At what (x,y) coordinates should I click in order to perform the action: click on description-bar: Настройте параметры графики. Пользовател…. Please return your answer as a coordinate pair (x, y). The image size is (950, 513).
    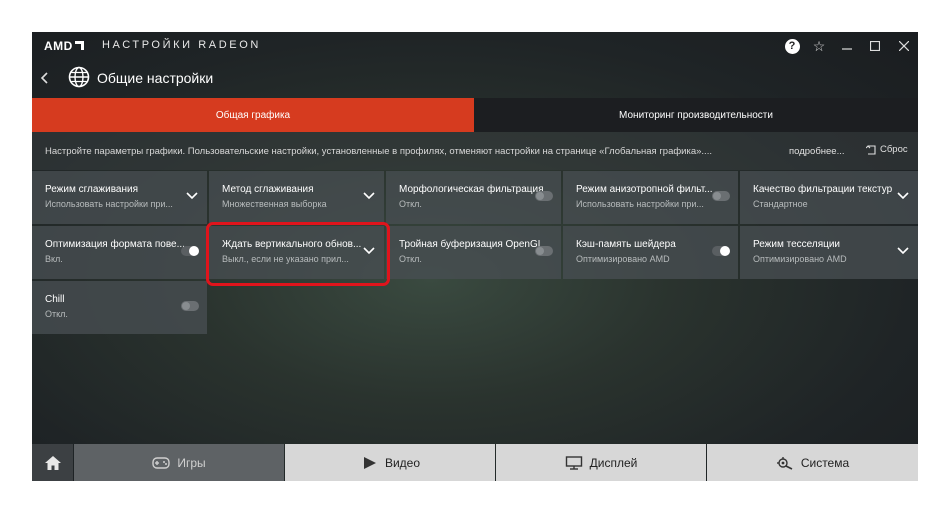
    Looking at the image, I should click on (475, 151).